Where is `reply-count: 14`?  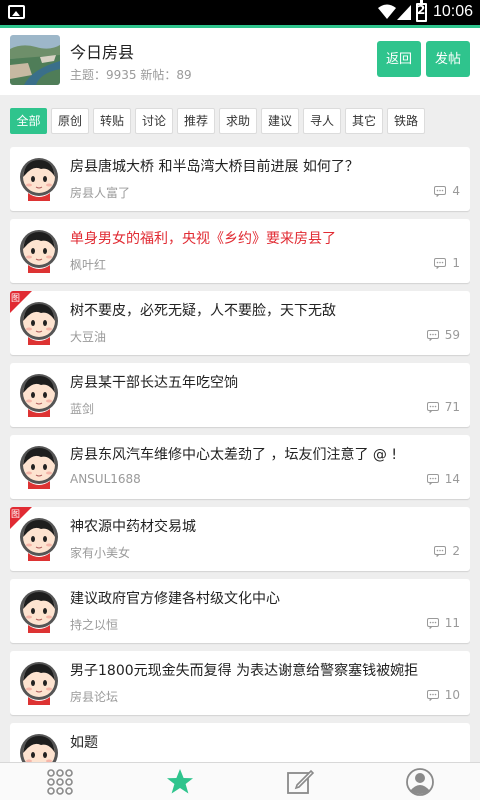 reply-count: 14 is located at coordinates (443, 479).